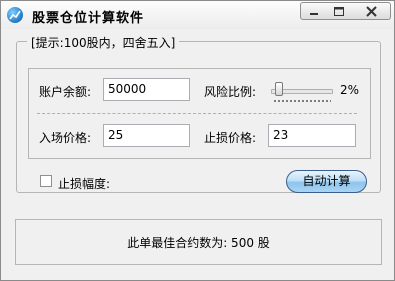 This screenshot has width=395, height=281. Describe the element at coordinates (312, 135) in the screenshot. I see `stop-price-input: 23` at that location.